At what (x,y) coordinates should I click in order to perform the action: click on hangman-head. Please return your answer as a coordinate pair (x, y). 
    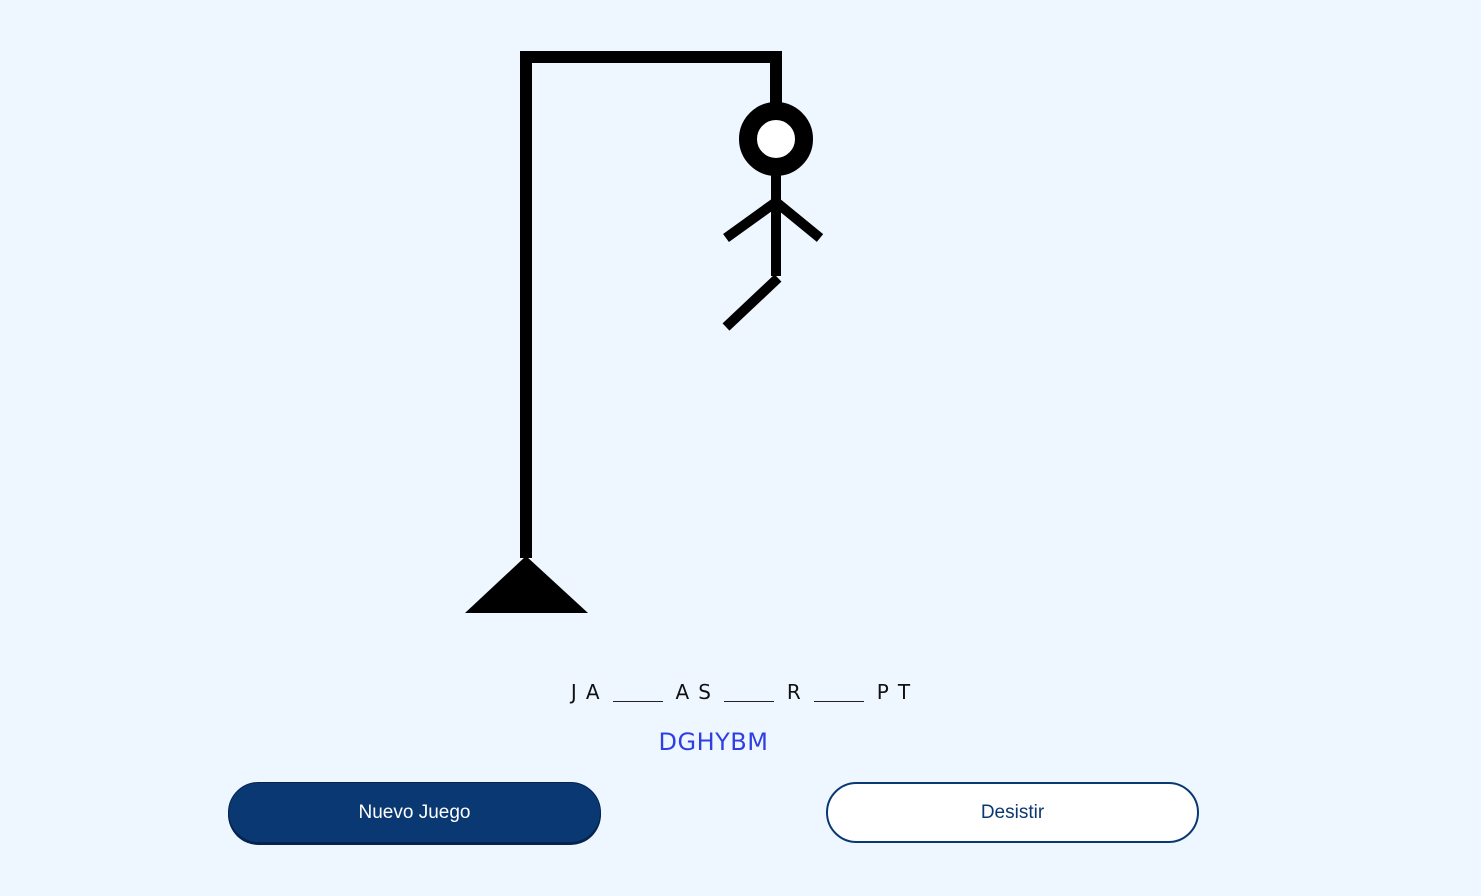
    Looking at the image, I should click on (776, 139).